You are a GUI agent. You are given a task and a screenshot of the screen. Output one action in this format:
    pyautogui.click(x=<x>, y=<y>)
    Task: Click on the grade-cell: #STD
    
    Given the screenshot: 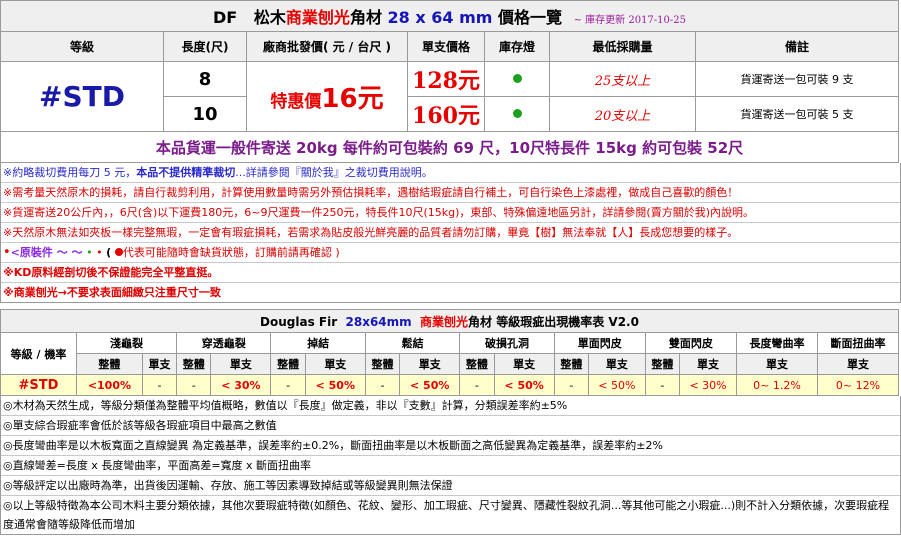 What is the action you would take?
    pyautogui.click(x=82, y=96)
    